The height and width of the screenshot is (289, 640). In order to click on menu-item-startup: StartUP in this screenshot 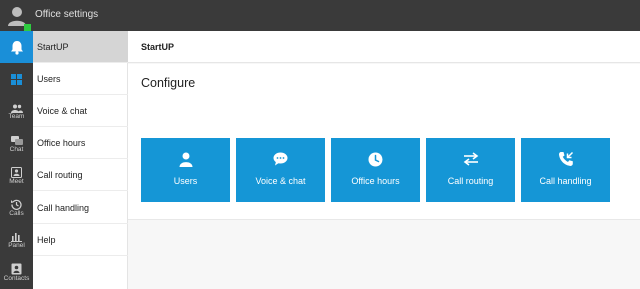, I will do `click(80, 47)`.